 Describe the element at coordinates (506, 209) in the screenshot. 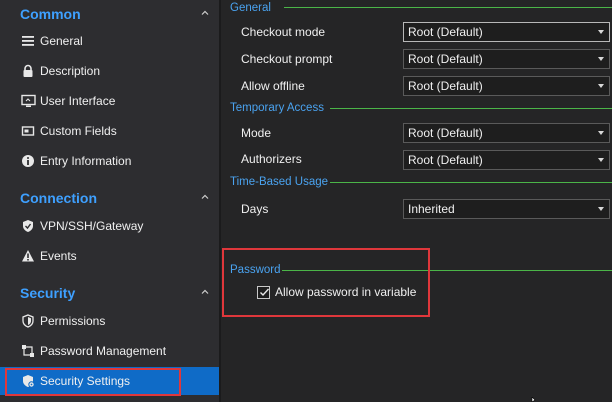

I see `days-select: Inherited` at that location.